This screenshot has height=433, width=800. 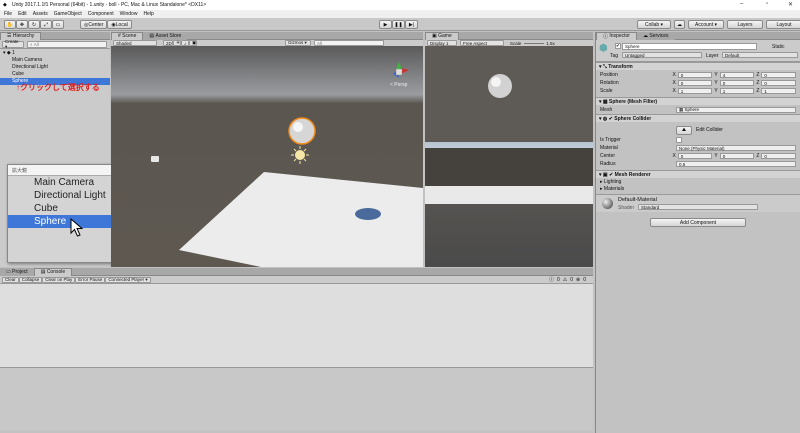 What do you see at coordinates (565, 280) in the screenshot?
I see `warning-count-icon: ⚠` at bounding box center [565, 280].